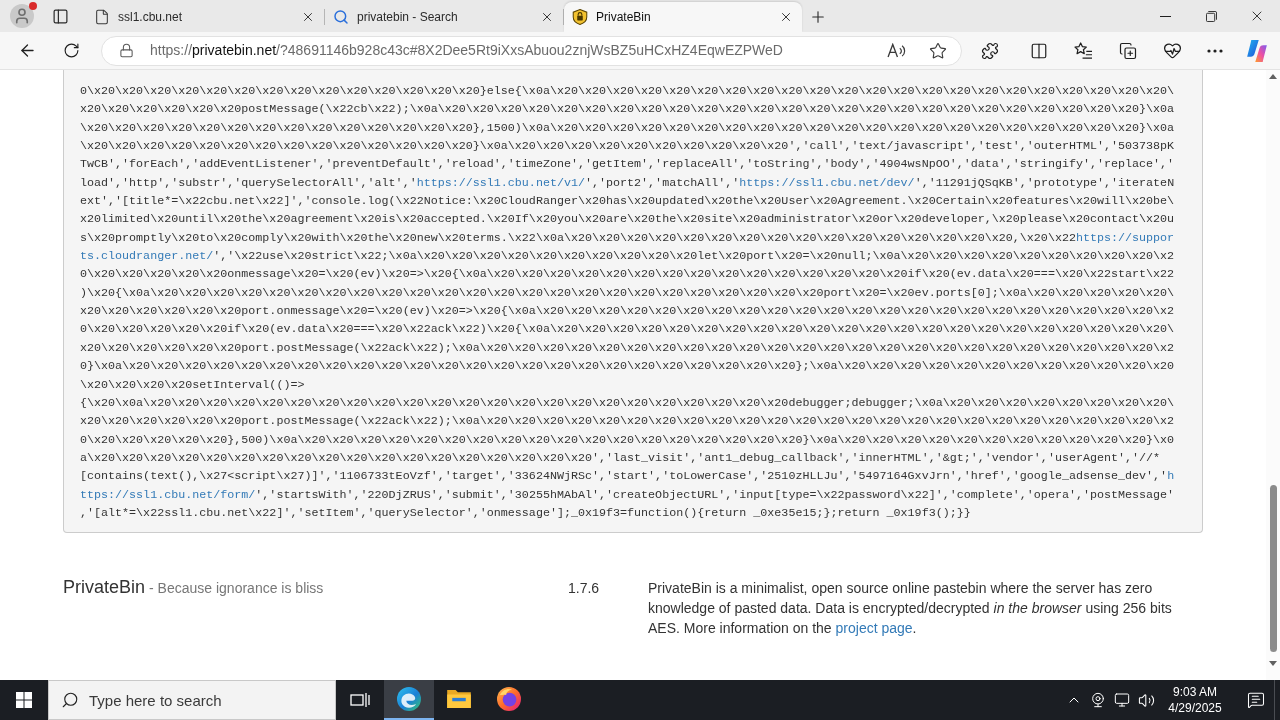 The image size is (1280, 720). I want to click on triangle-up-icon, so click(1273, 76).